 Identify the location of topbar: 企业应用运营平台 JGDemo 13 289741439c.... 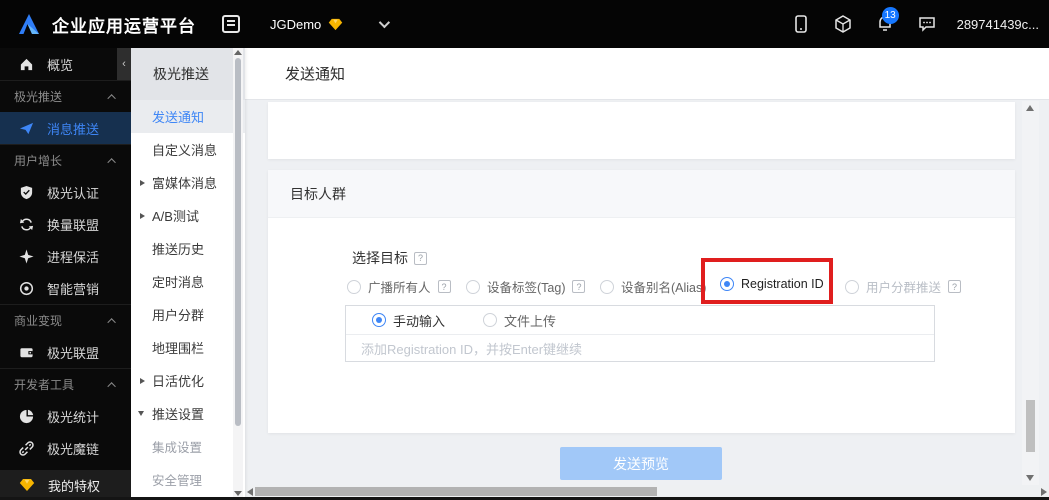
(524, 24).